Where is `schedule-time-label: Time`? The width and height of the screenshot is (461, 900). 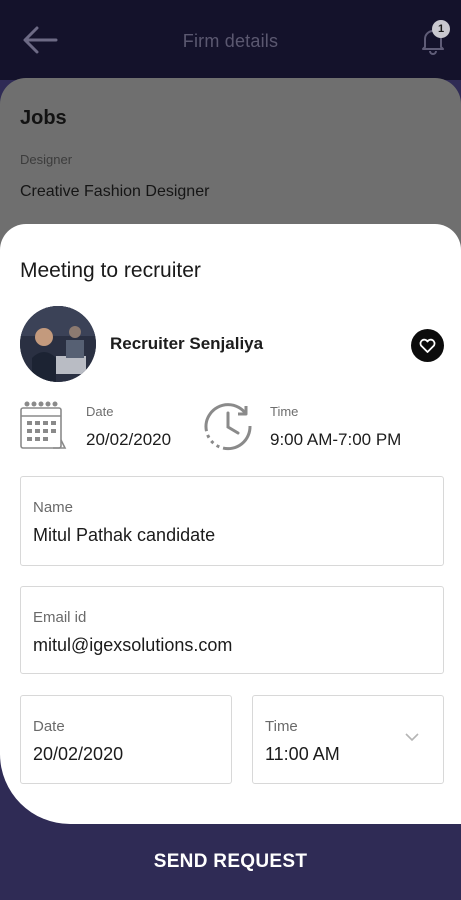
schedule-time-label: Time is located at coordinates (284, 411).